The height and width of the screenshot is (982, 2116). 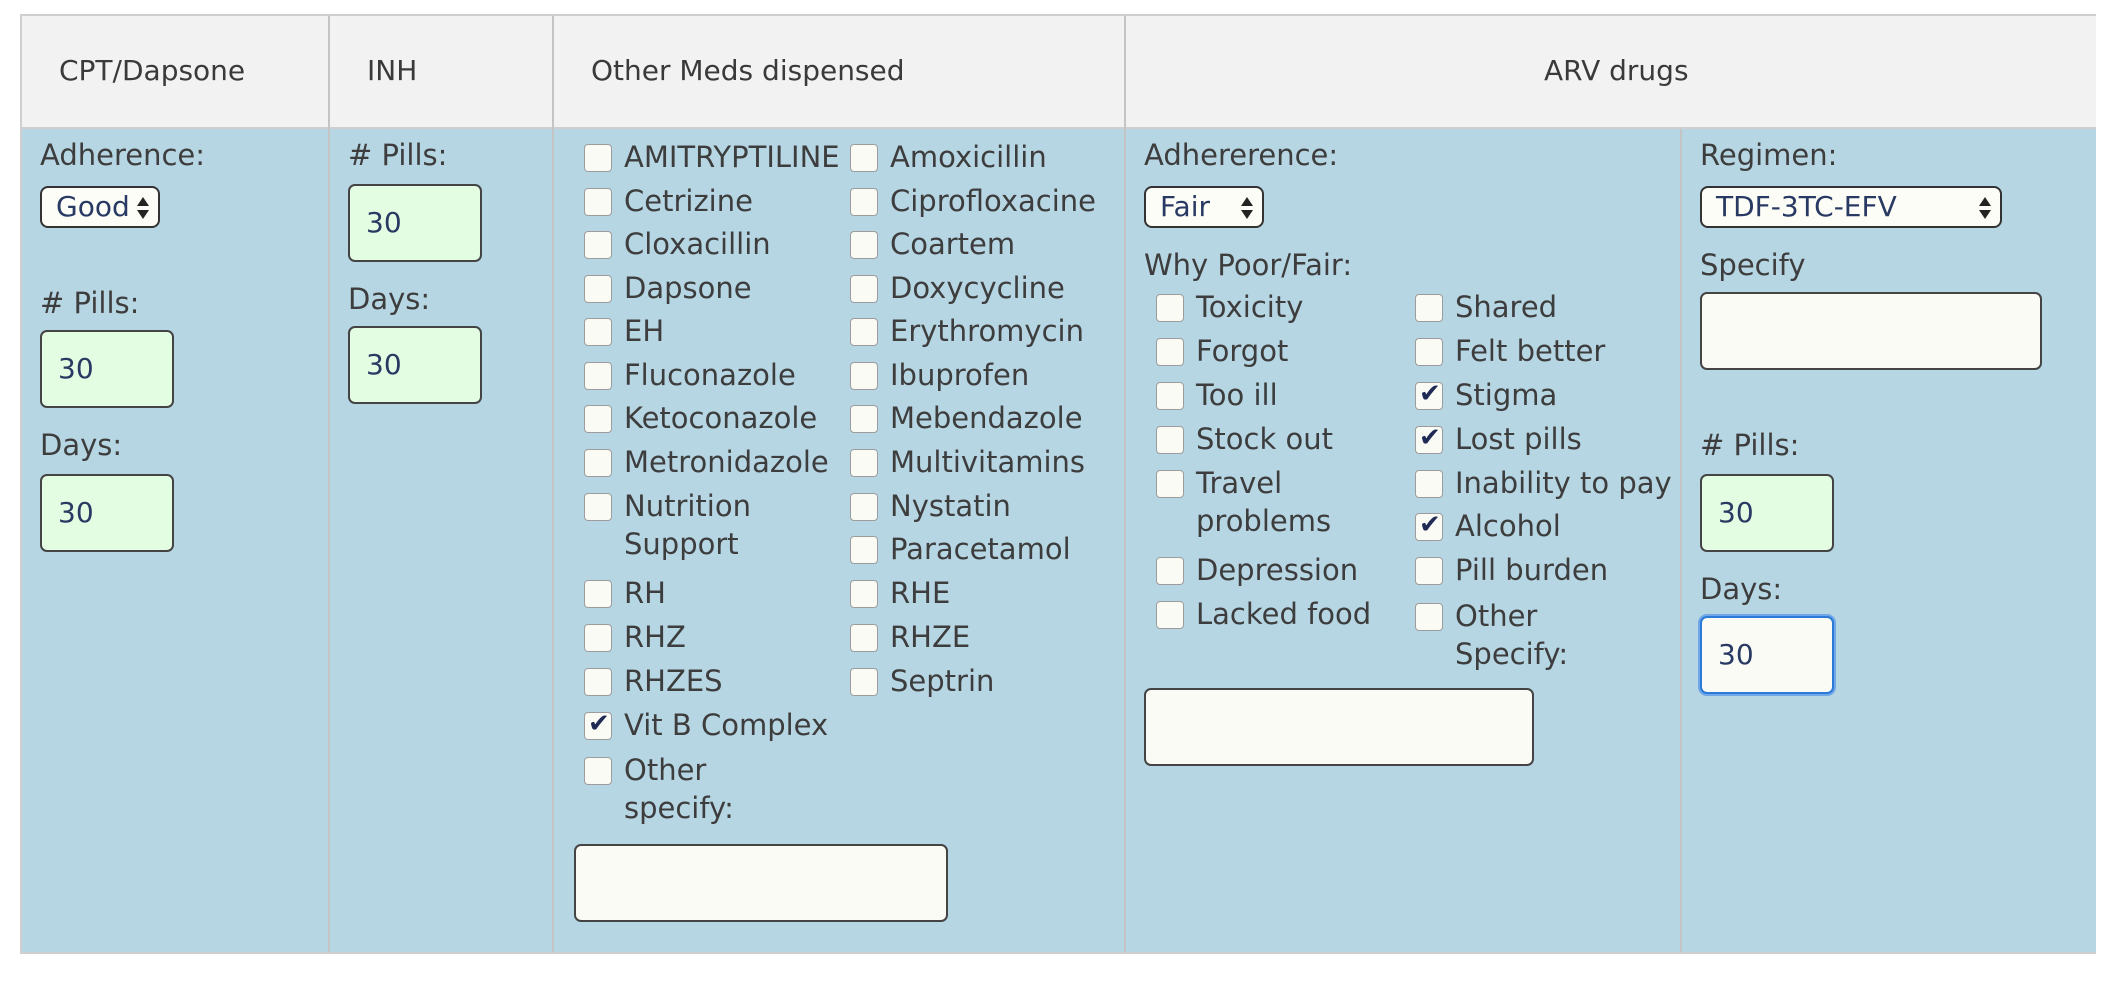 I want to click on cpt-adherence-label: Adherence:, so click(x=123, y=155).